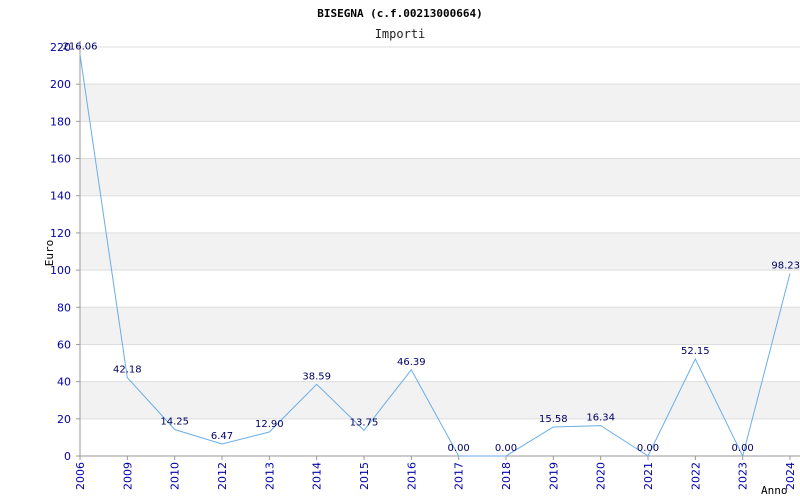 Image resolution: width=800 pixels, height=500 pixels. Describe the element at coordinates (175, 476) in the screenshot. I see `x-tick-label: 2010` at that location.